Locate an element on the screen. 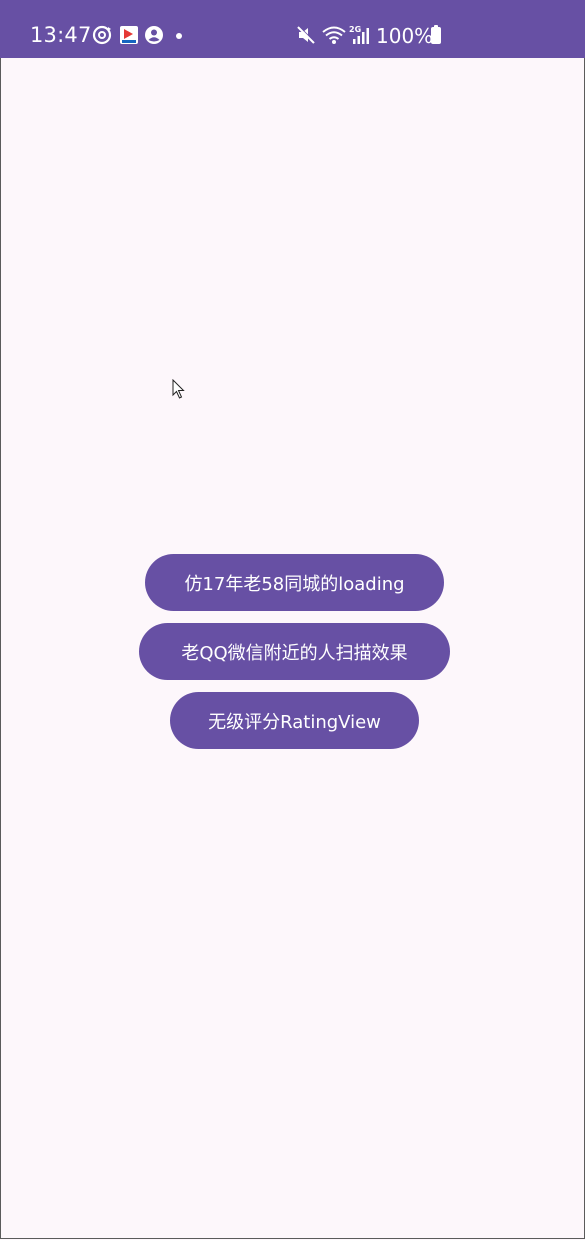  signal-icon is located at coordinates (361, 35).